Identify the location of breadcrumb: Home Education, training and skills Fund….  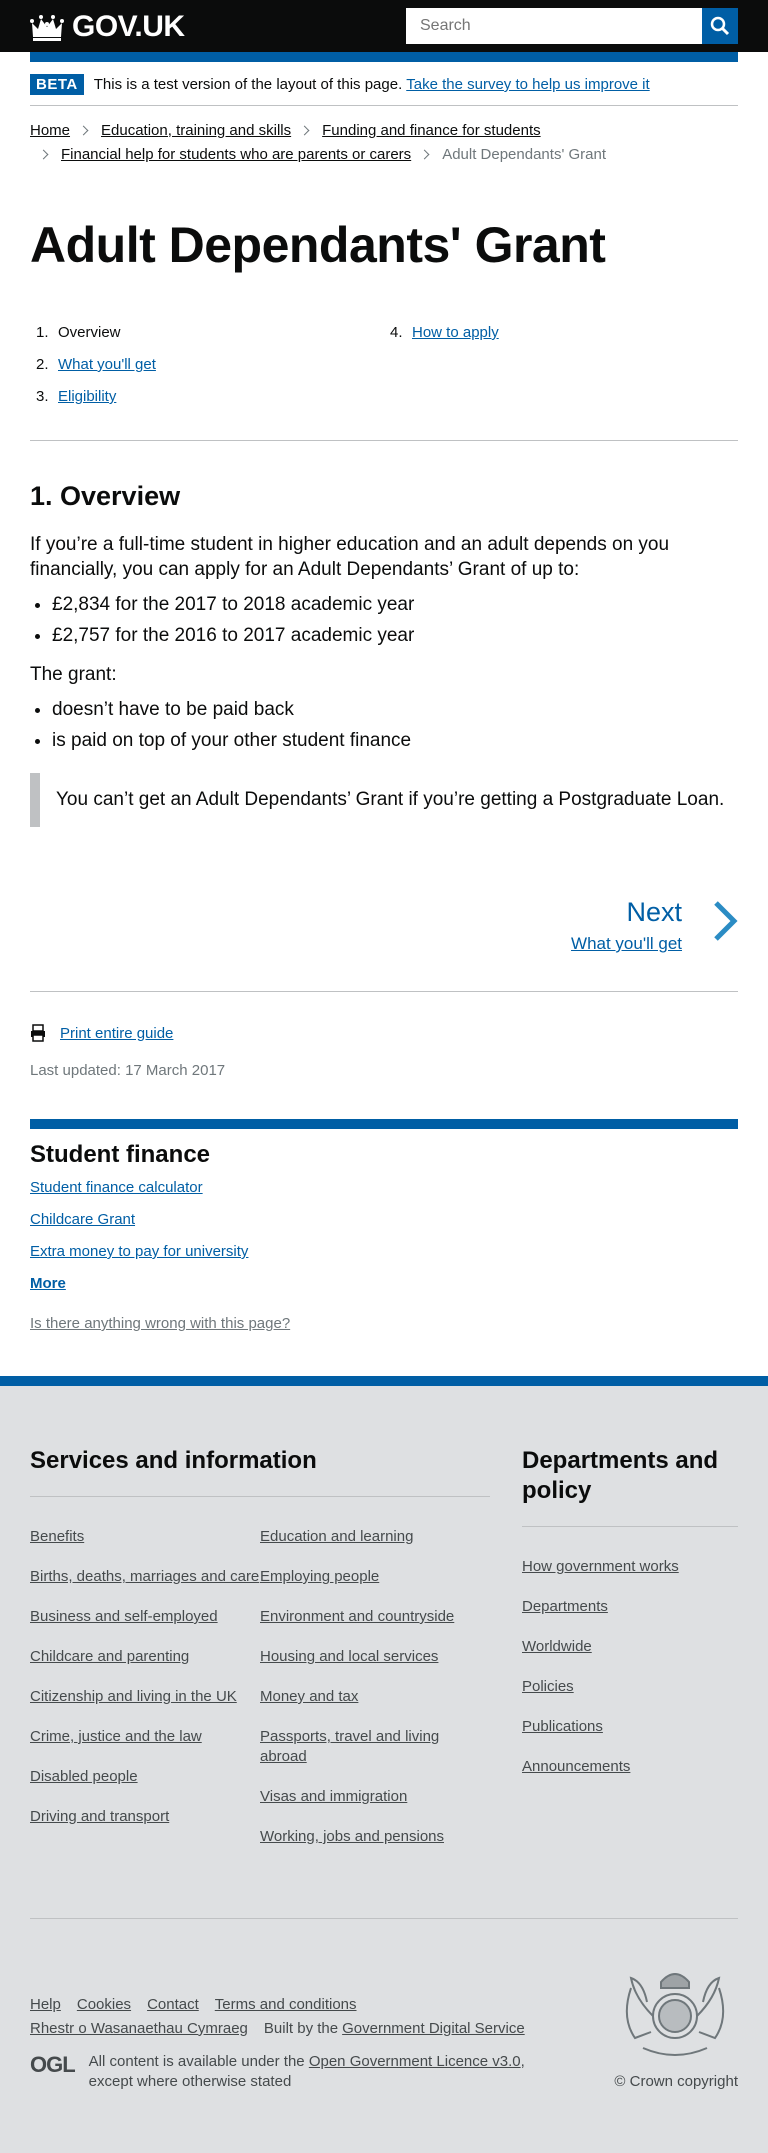
(384, 142).